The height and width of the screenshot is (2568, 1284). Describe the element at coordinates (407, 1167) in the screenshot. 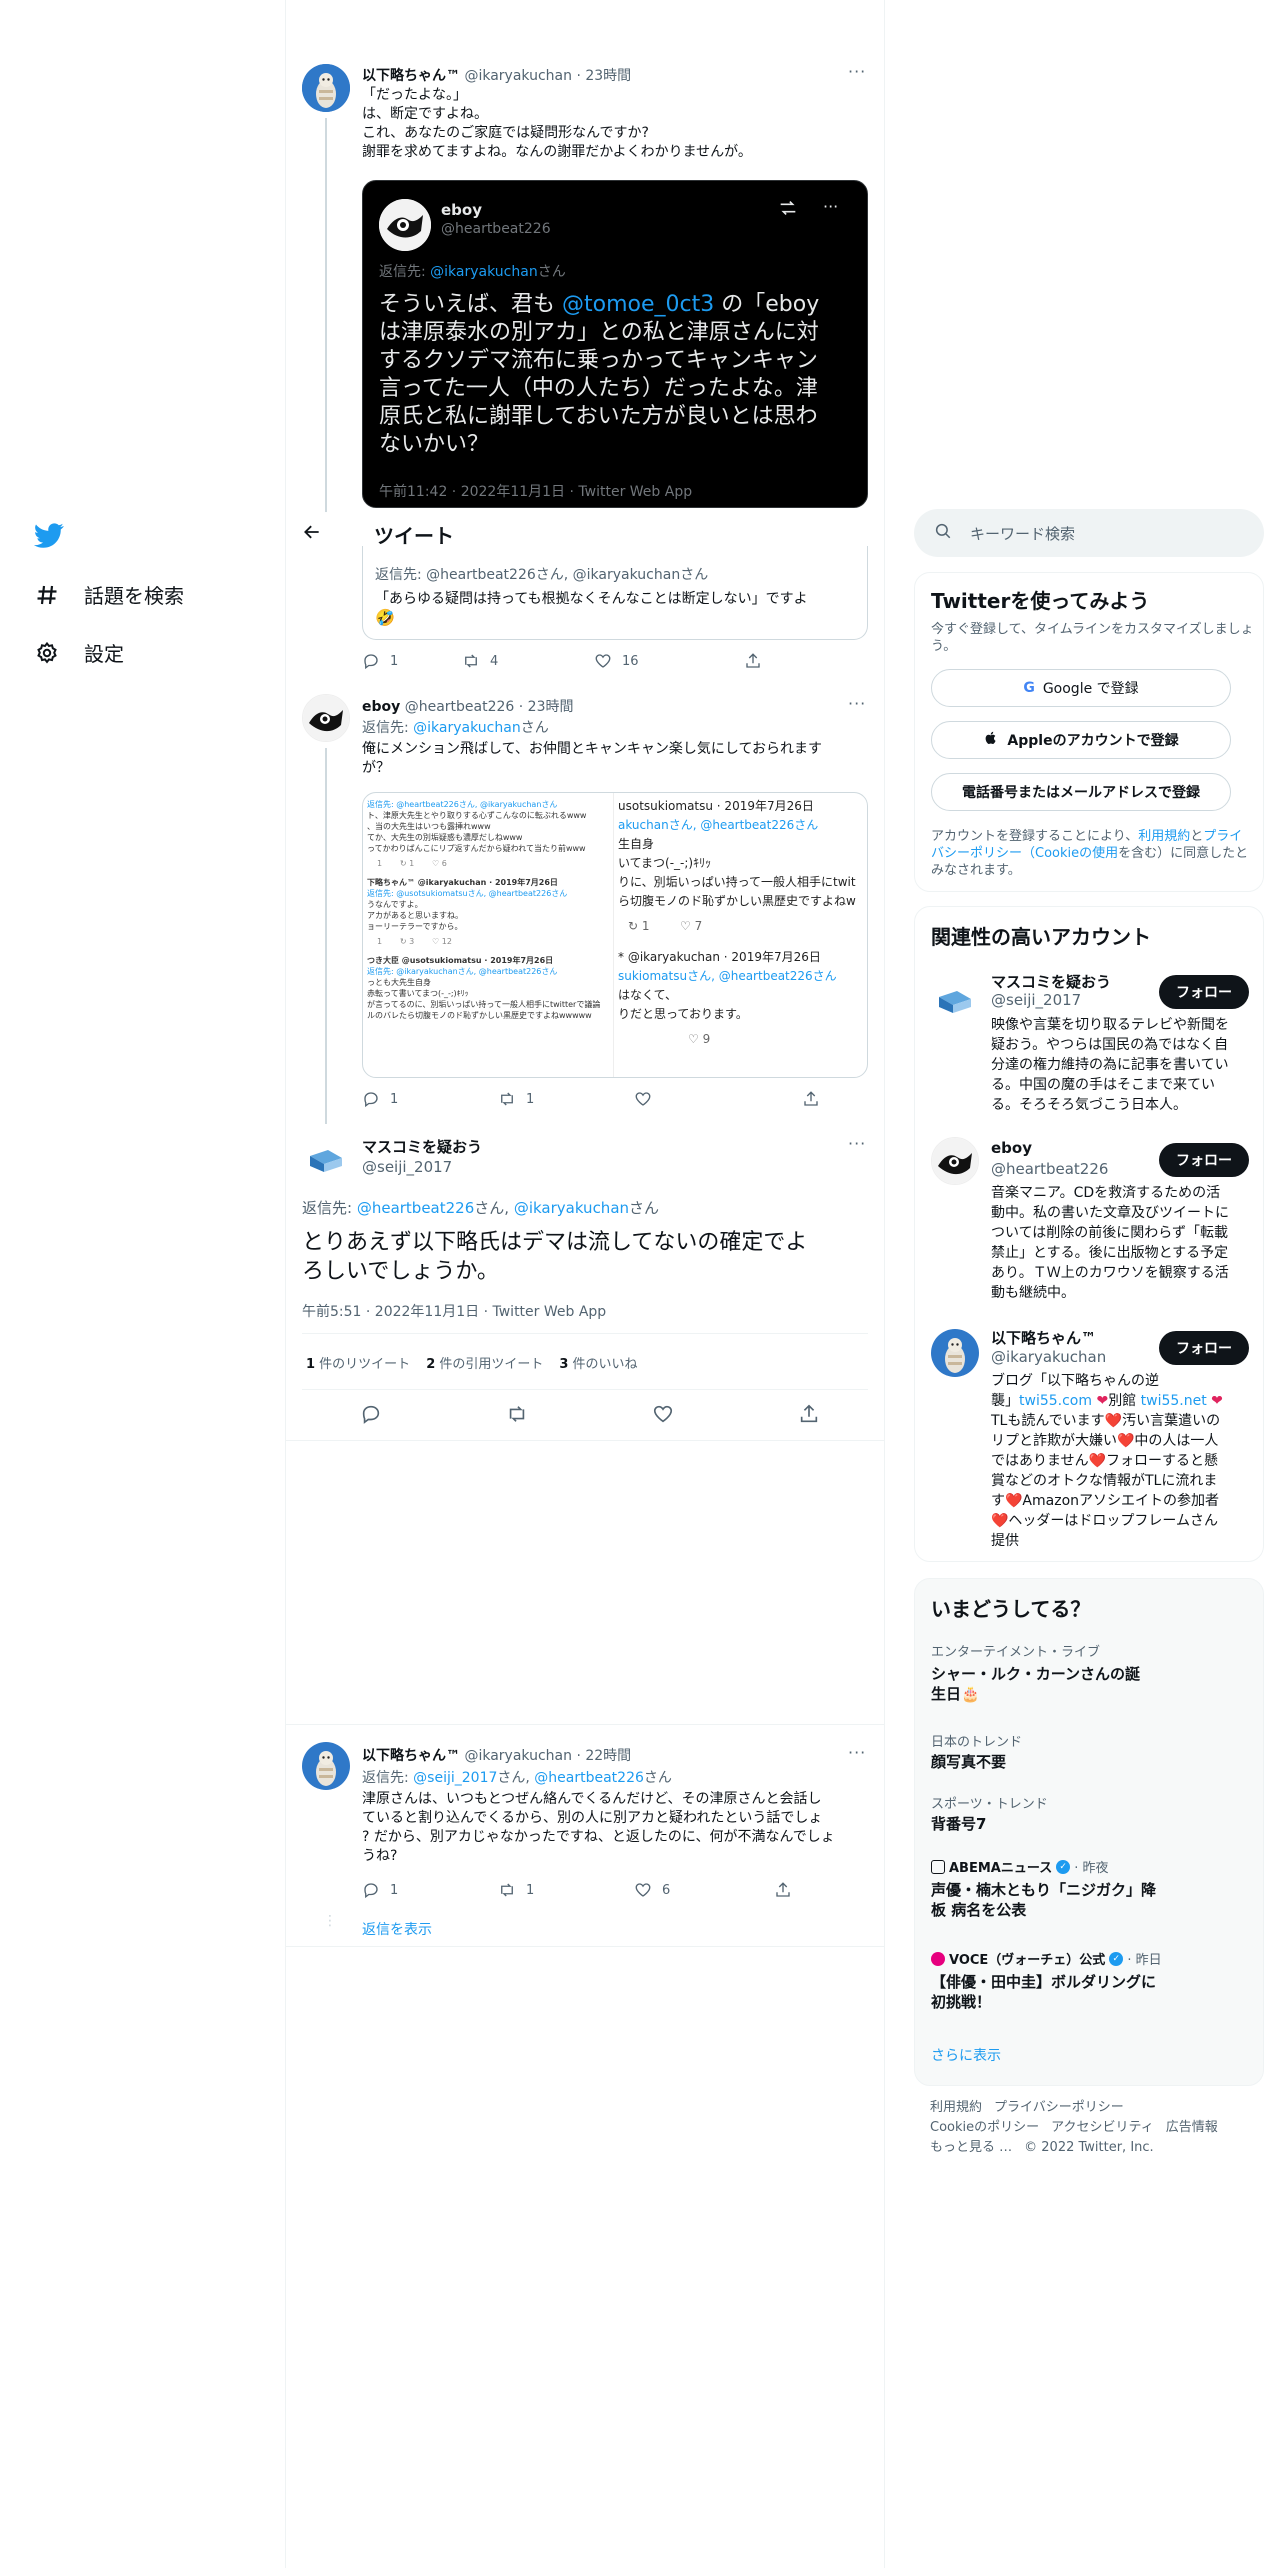

I see `main-tweet-handle: @seiji_2017` at that location.